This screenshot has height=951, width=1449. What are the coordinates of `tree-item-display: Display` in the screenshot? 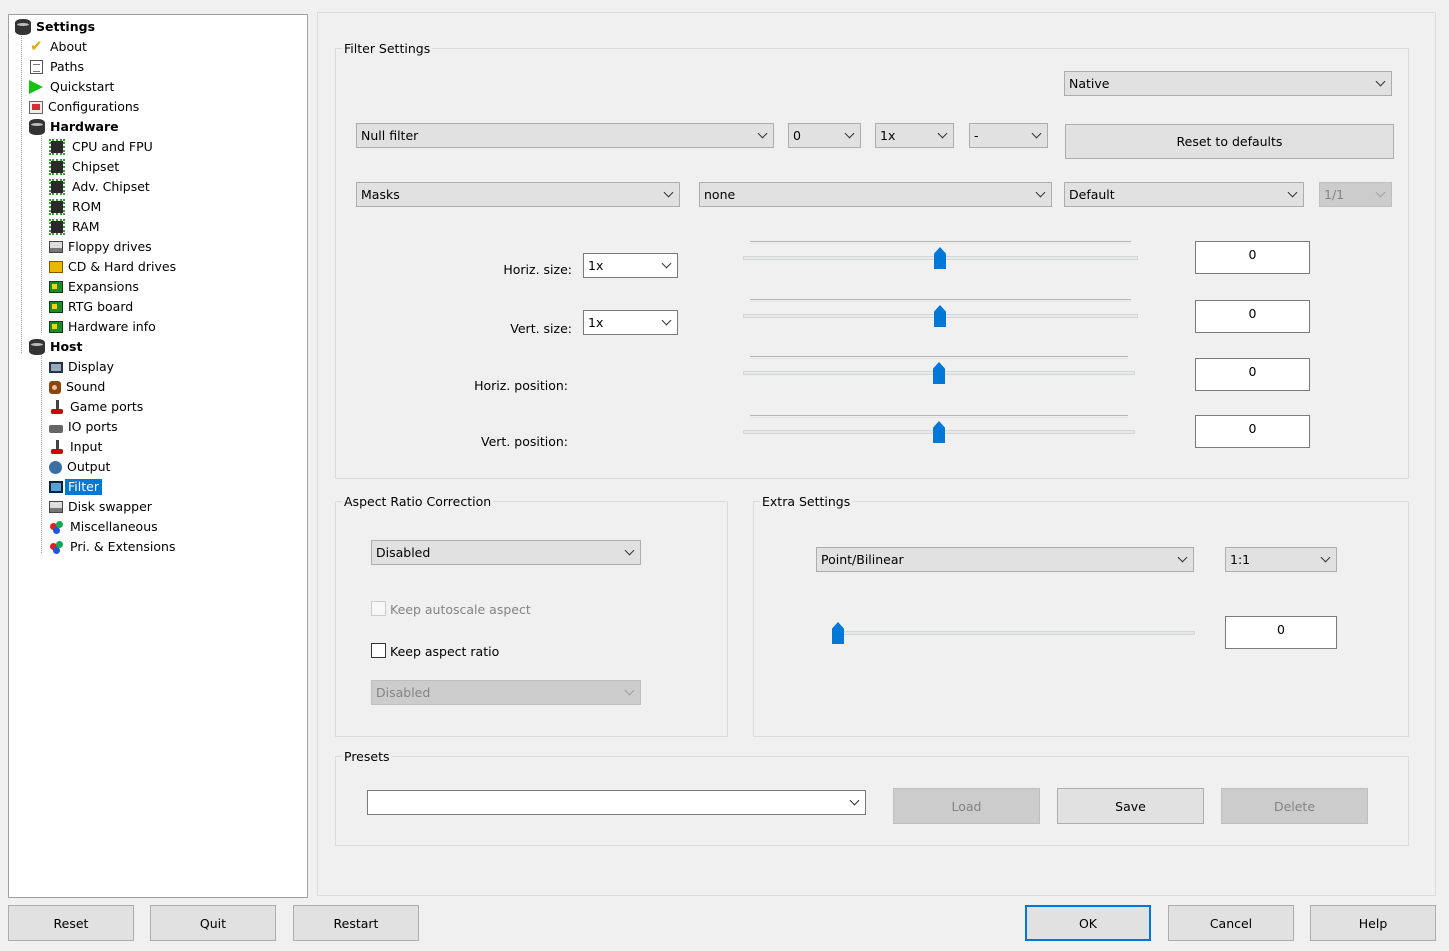 It's located at (83, 367).